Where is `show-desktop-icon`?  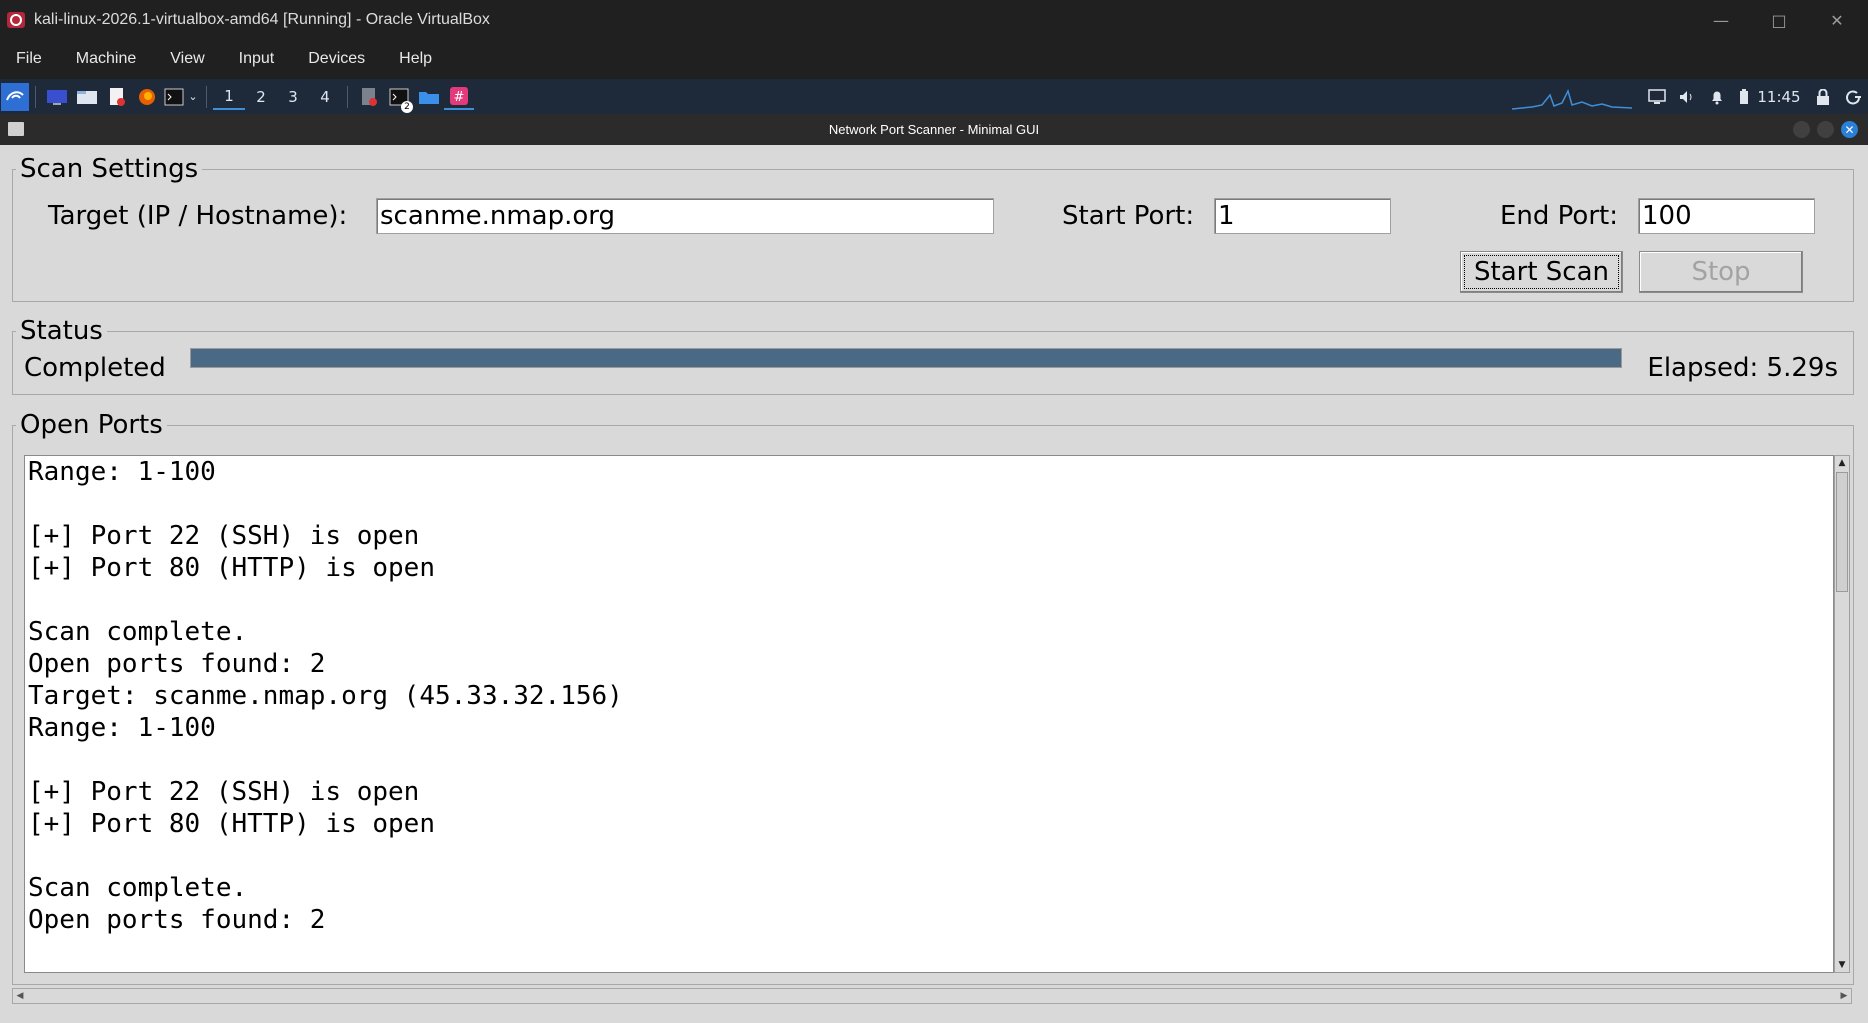
show-desktop-icon is located at coordinates (57, 96).